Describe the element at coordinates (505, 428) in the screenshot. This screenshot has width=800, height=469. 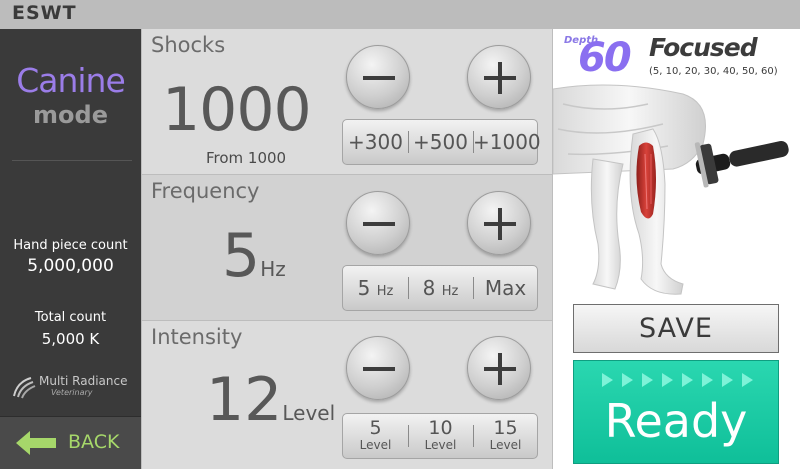
I see `intensity-preset-number: 15` at that location.